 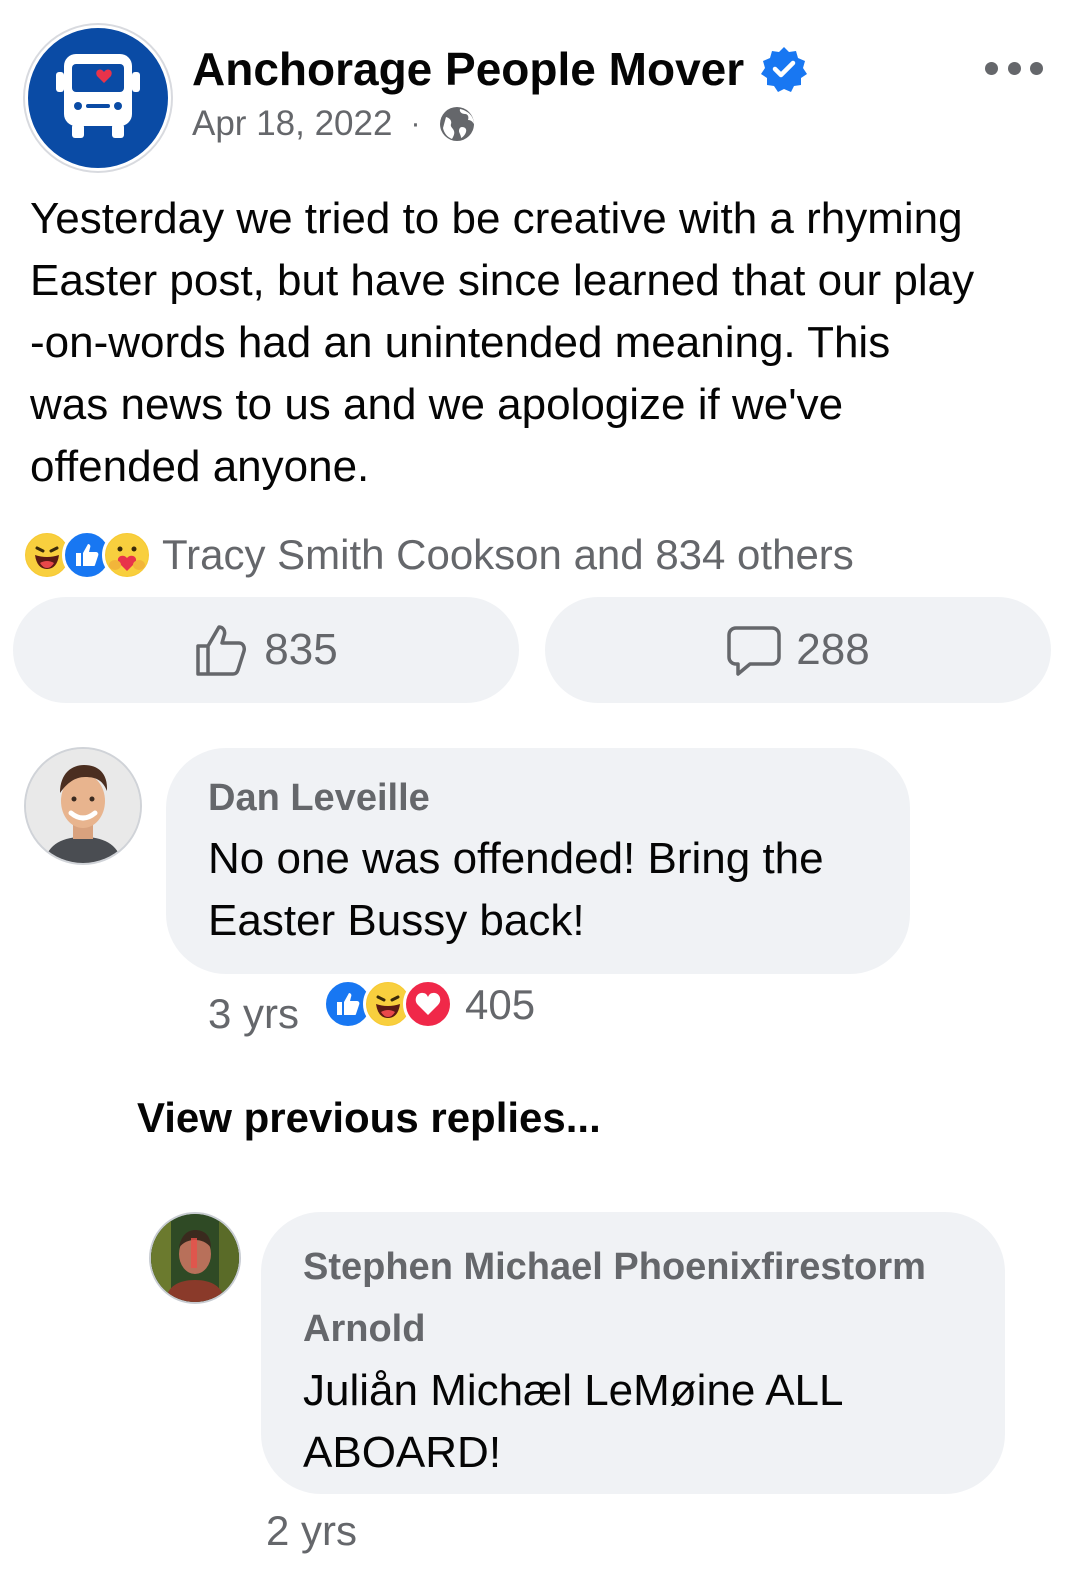 I want to click on commenter-avatar, so click(x=83, y=806).